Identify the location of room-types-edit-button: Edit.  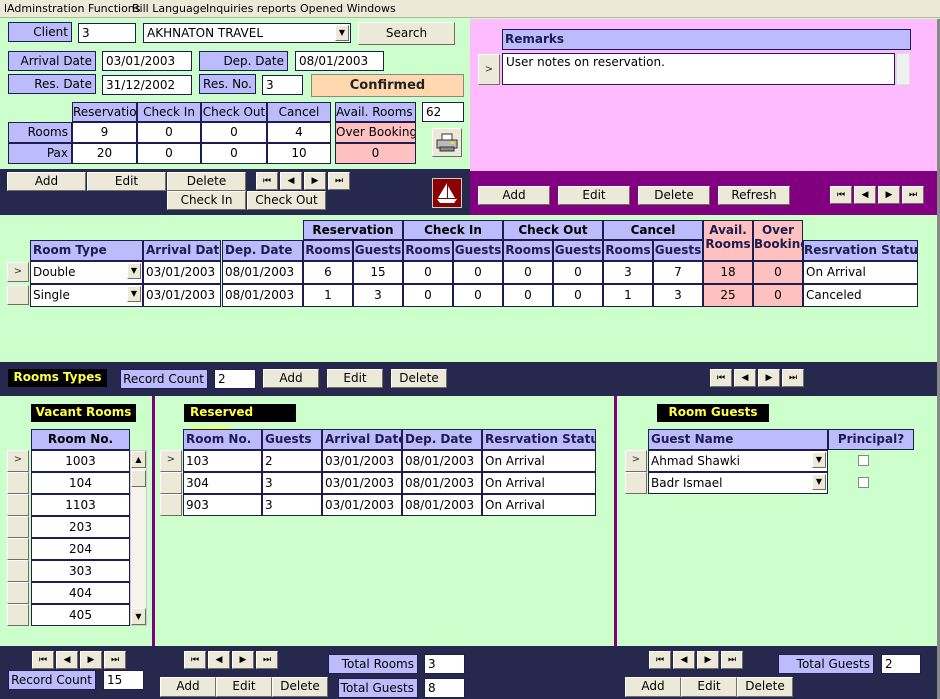
(355, 378).